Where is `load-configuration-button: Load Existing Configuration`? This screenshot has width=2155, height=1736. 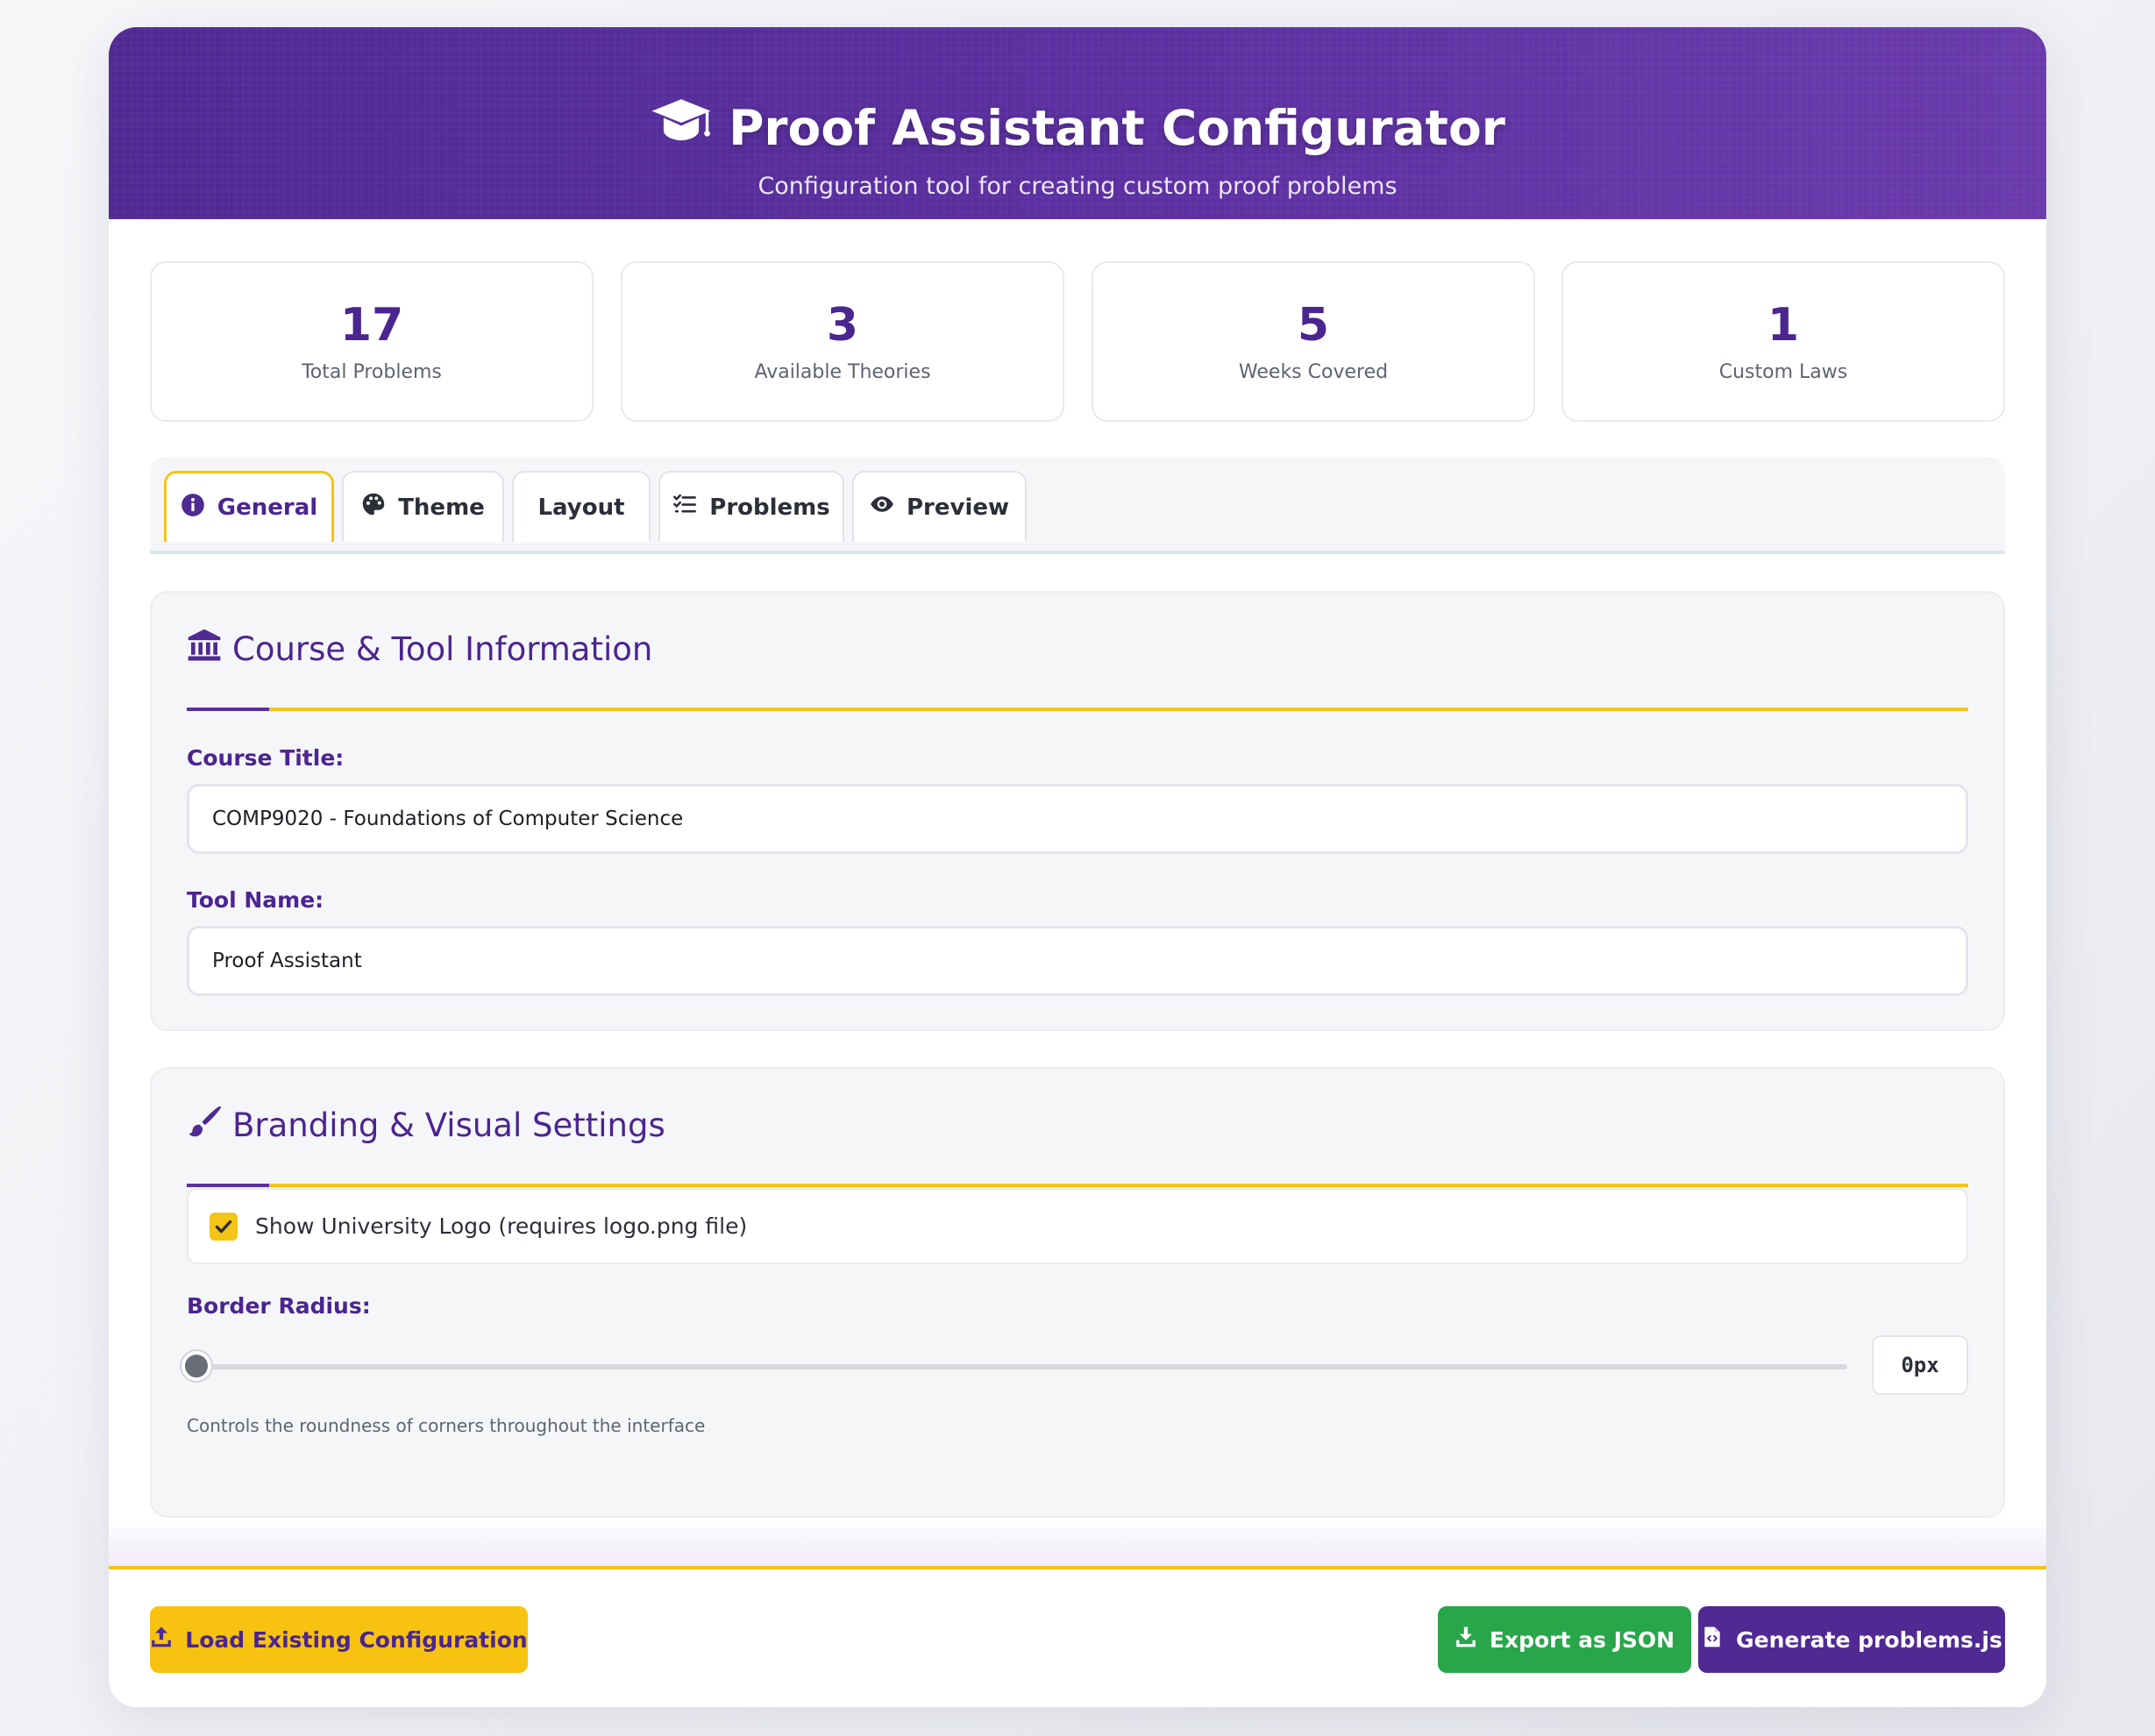
load-configuration-button: Load Existing Configuration is located at coordinates (339, 1639).